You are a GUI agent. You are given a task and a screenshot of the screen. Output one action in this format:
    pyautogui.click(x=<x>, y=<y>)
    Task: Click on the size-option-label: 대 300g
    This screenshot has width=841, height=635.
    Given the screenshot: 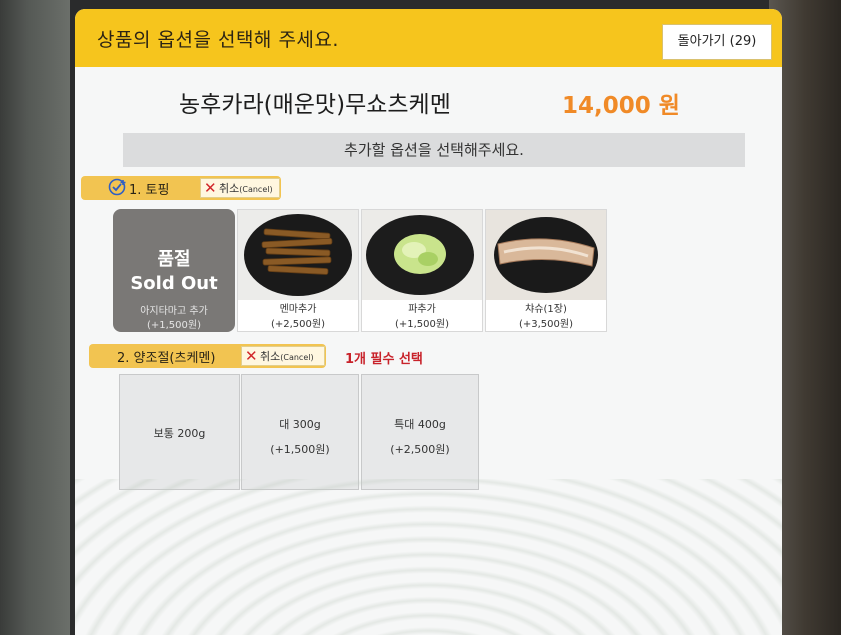 What is the action you would take?
    pyautogui.click(x=300, y=424)
    